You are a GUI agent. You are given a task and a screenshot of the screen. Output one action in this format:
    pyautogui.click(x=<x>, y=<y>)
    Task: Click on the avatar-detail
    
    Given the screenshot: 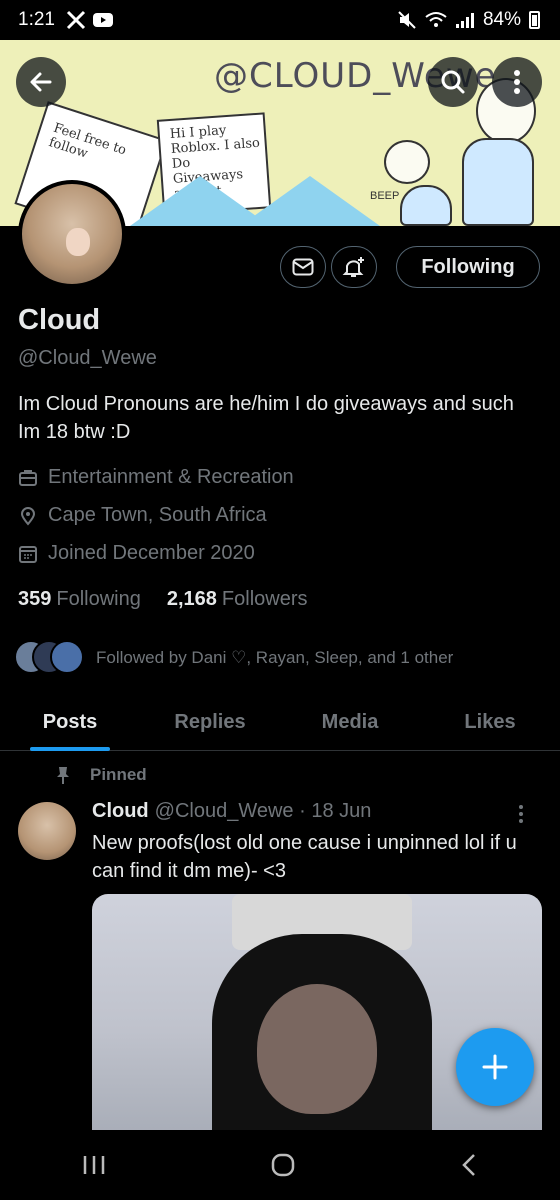 What is the action you would take?
    pyautogui.click(x=78, y=242)
    